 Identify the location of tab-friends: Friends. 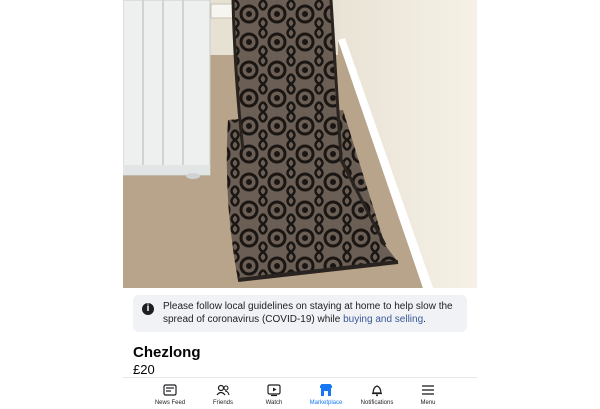
(223, 393).